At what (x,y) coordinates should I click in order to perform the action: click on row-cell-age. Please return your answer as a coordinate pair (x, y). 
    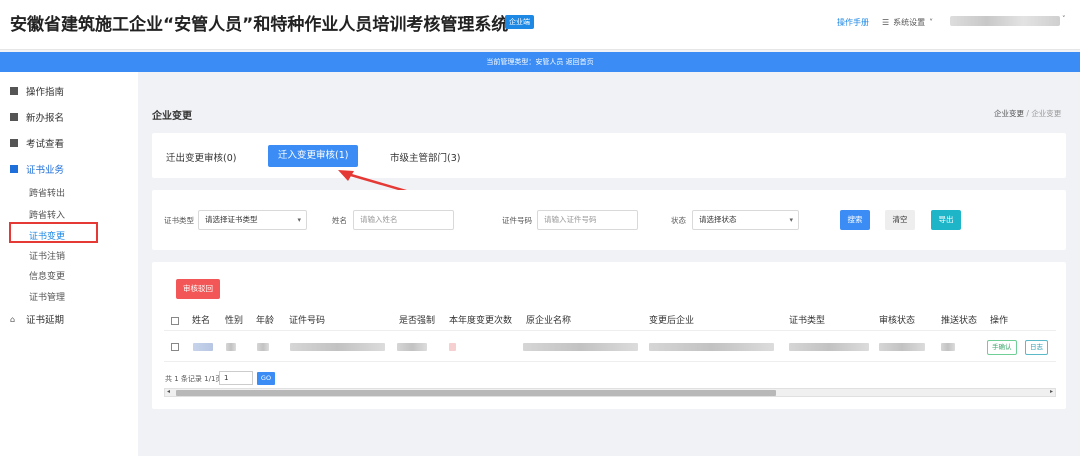
    Looking at the image, I should click on (263, 347).